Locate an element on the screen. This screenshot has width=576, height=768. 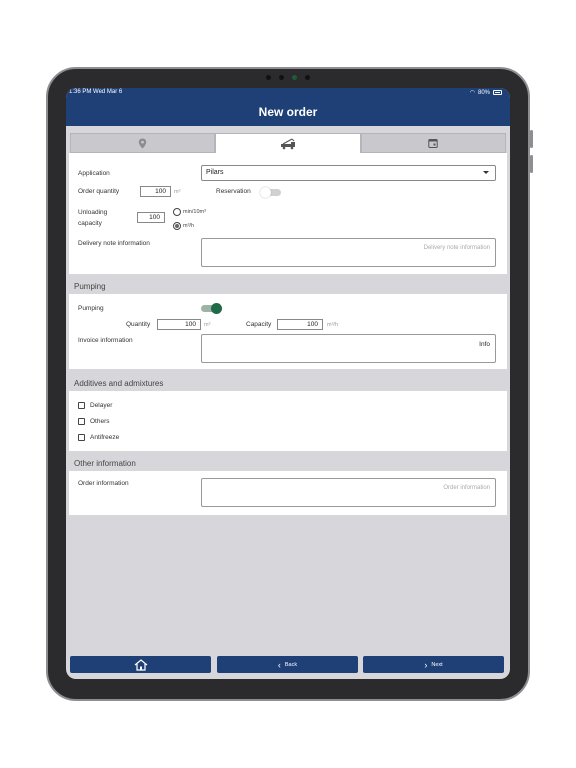
pumping-header: Pumping is located at coordinates (90, 286).